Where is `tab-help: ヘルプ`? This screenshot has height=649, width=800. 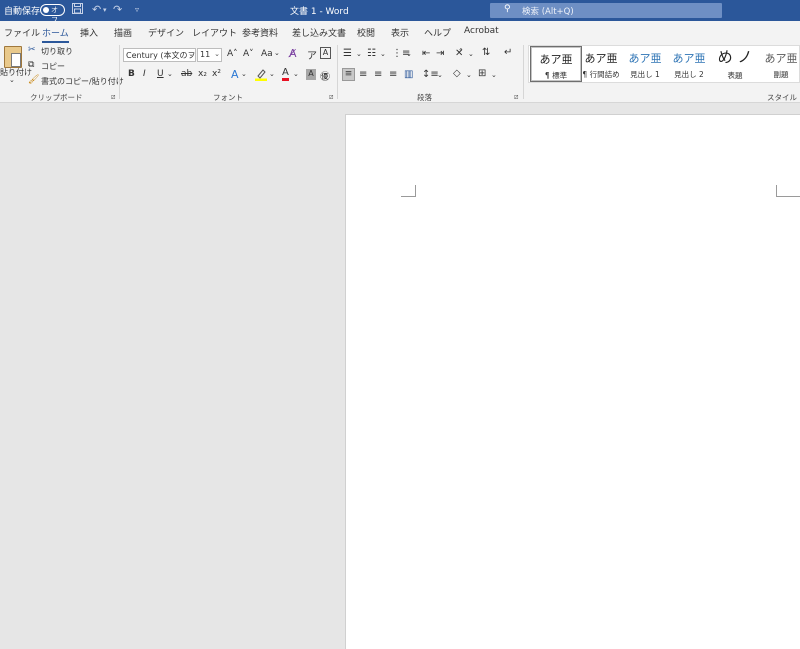
tab-help: ヘルプ is located at coordinates (437, 32).